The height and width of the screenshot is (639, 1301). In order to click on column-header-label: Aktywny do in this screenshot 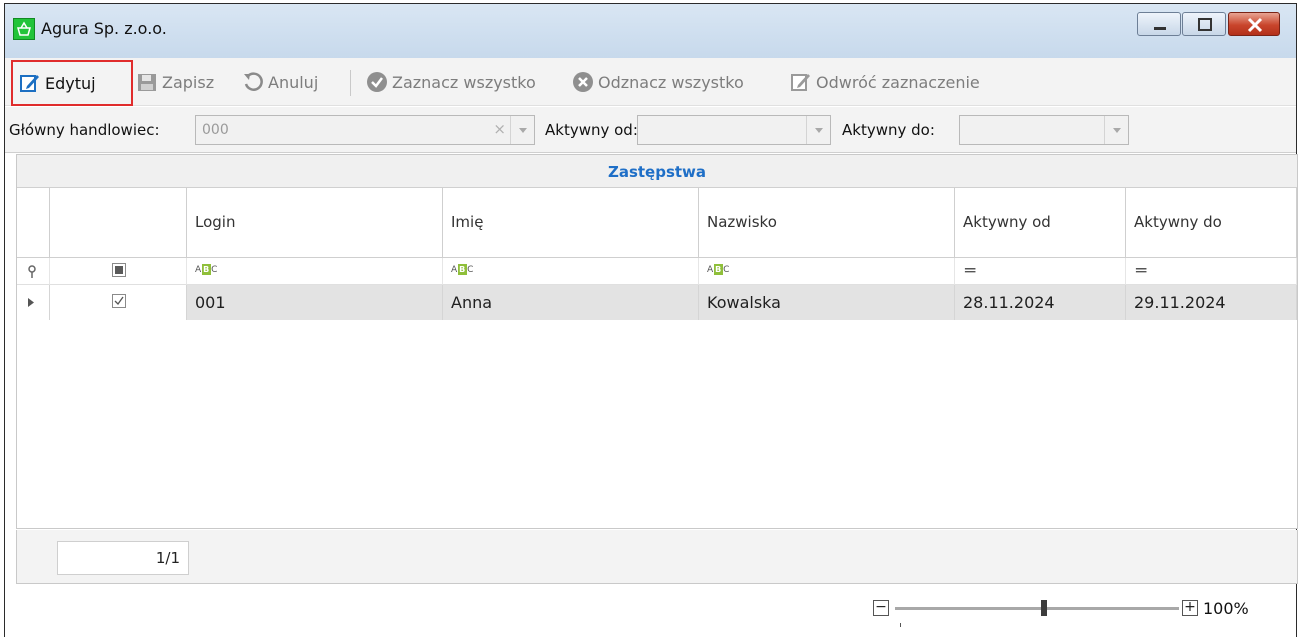, I will do `click(1178, 222)`.